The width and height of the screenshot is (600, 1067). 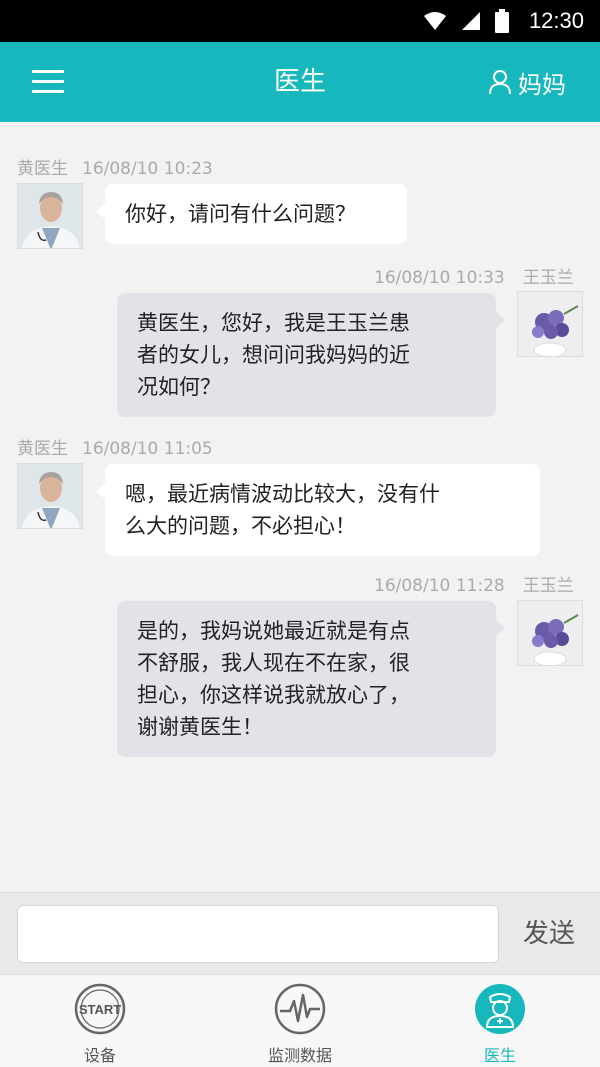 I want to click on message-meta: 黄医生 16/08/10 11:05, so click(x=115, y=446).